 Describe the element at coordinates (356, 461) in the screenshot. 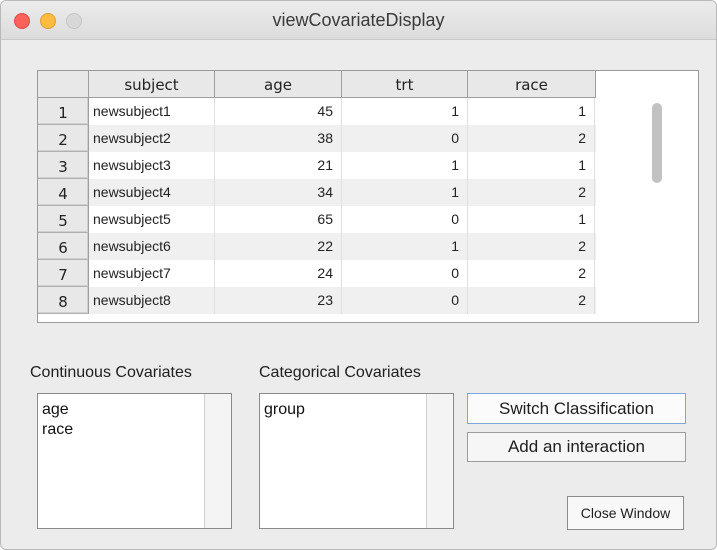

I see `categorical-covariates-list: group` at that location.